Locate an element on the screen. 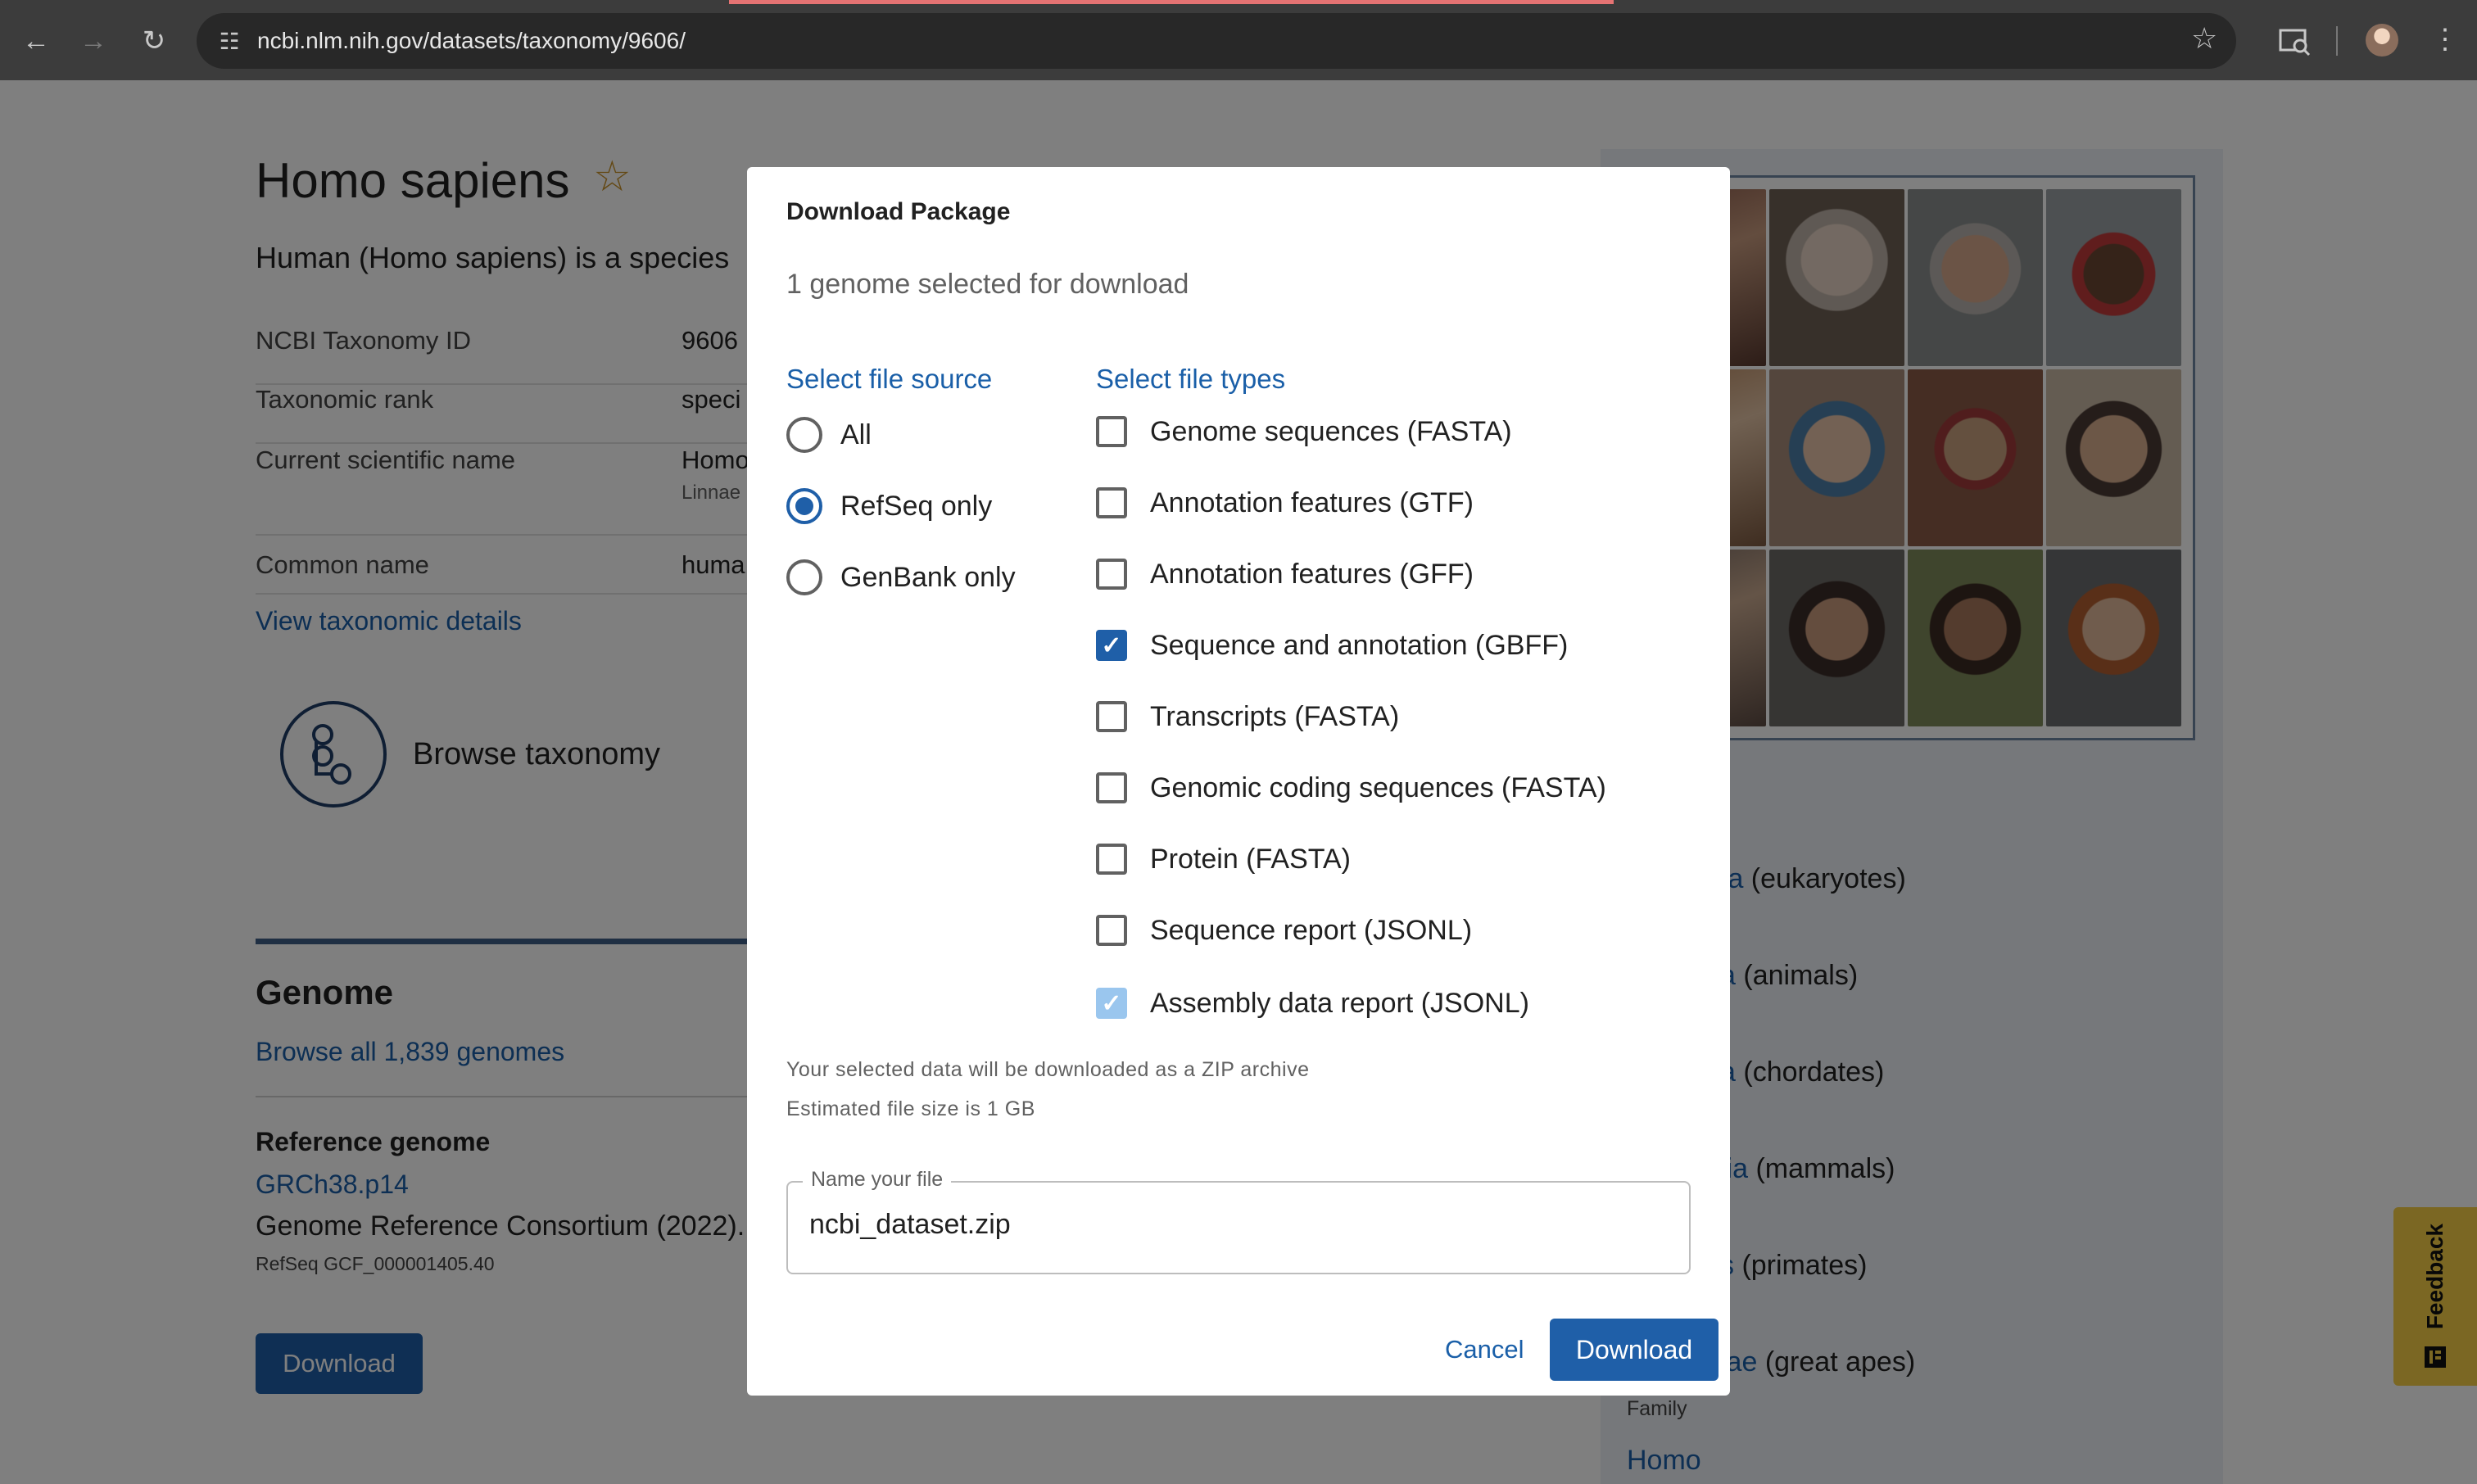 The width and height of the screenshot is (2477, 1484). checkbox-label: Sequence and annotation (GBFF) is located at coordinates (1359, 645).